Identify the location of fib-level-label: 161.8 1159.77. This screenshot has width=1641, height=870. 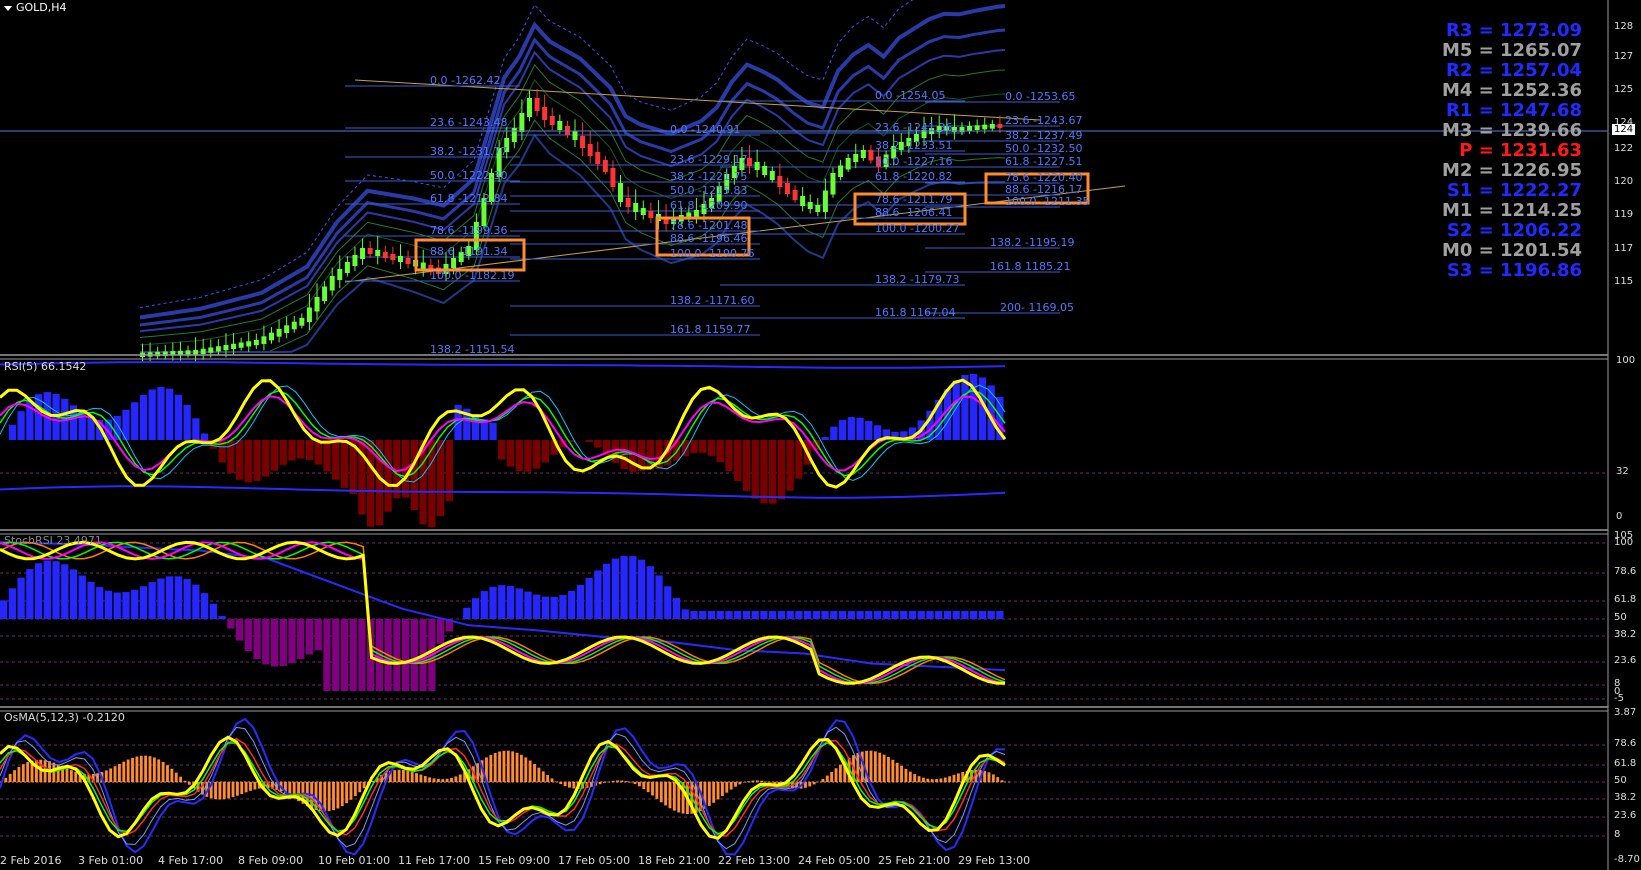
(710, 329).